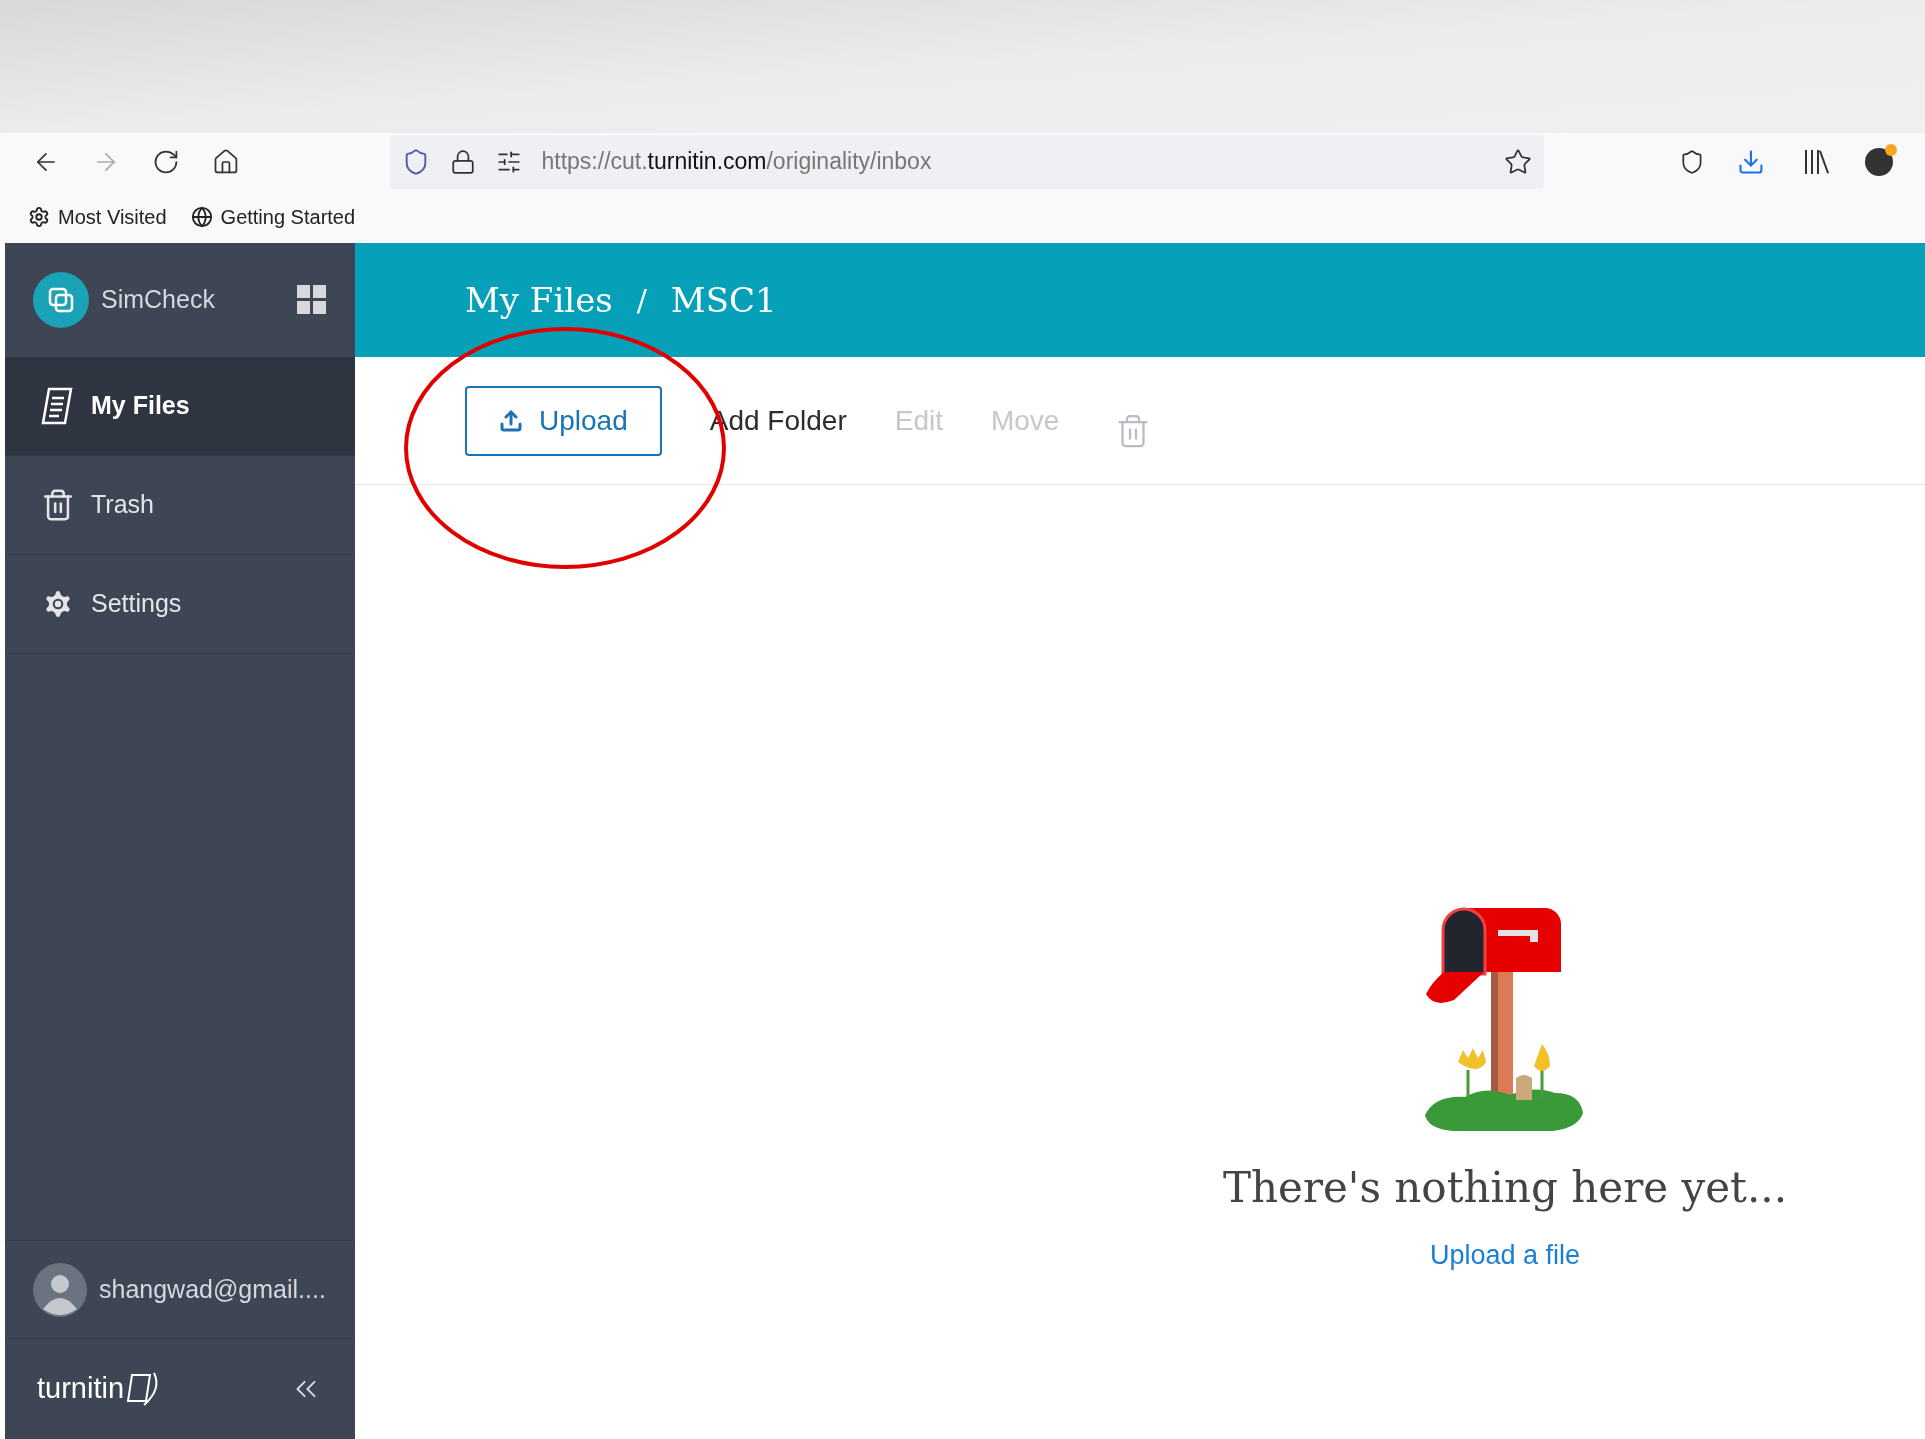 Image resolution: width=1925 pixels, height=1439 pixels. Describe the element at coordinates (1815, 161) in the screenshot. I see `library-icon` at that location.